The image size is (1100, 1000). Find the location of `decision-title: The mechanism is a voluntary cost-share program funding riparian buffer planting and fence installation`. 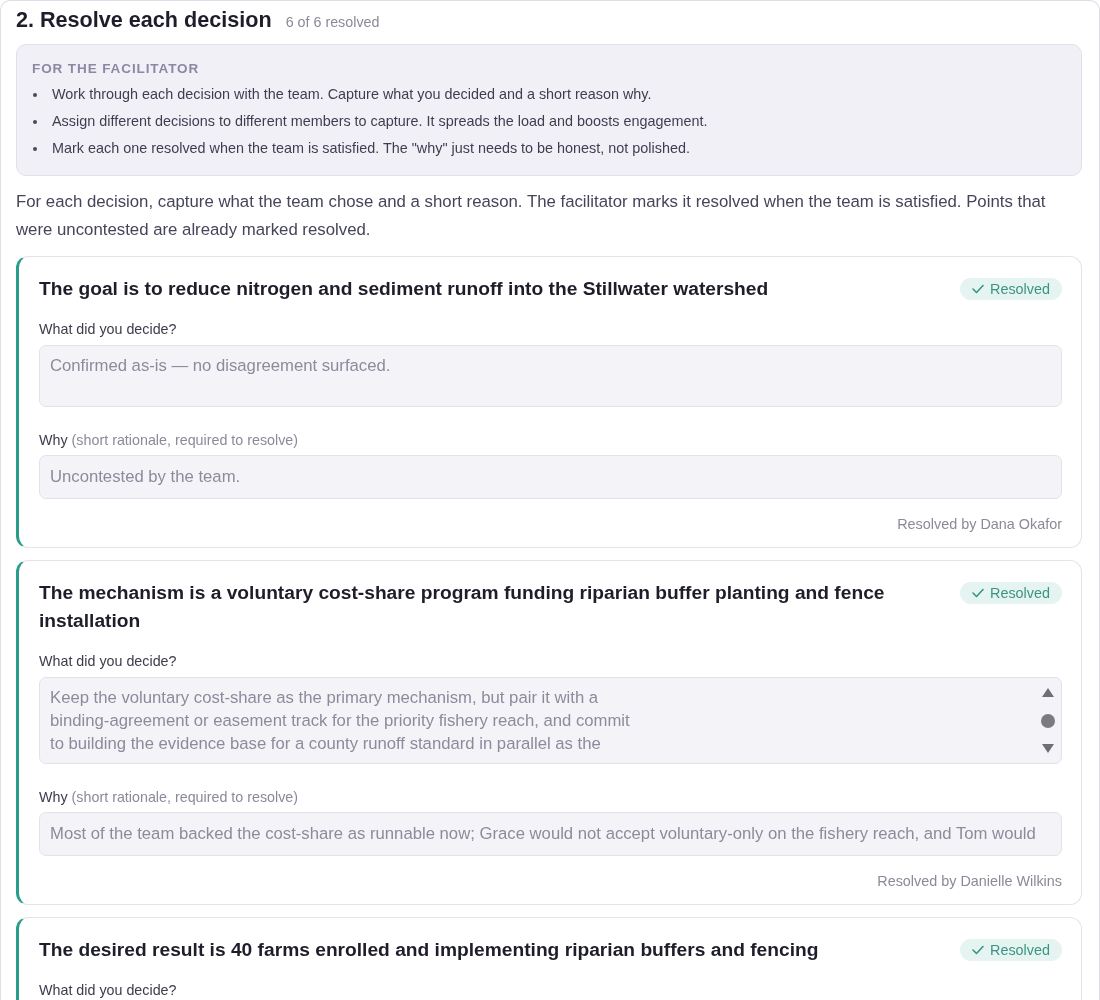

decision-title: The mechanism is a voluntary cost-share program funding riparian buffer planting and fence installation is located at coordinates (462, 607).